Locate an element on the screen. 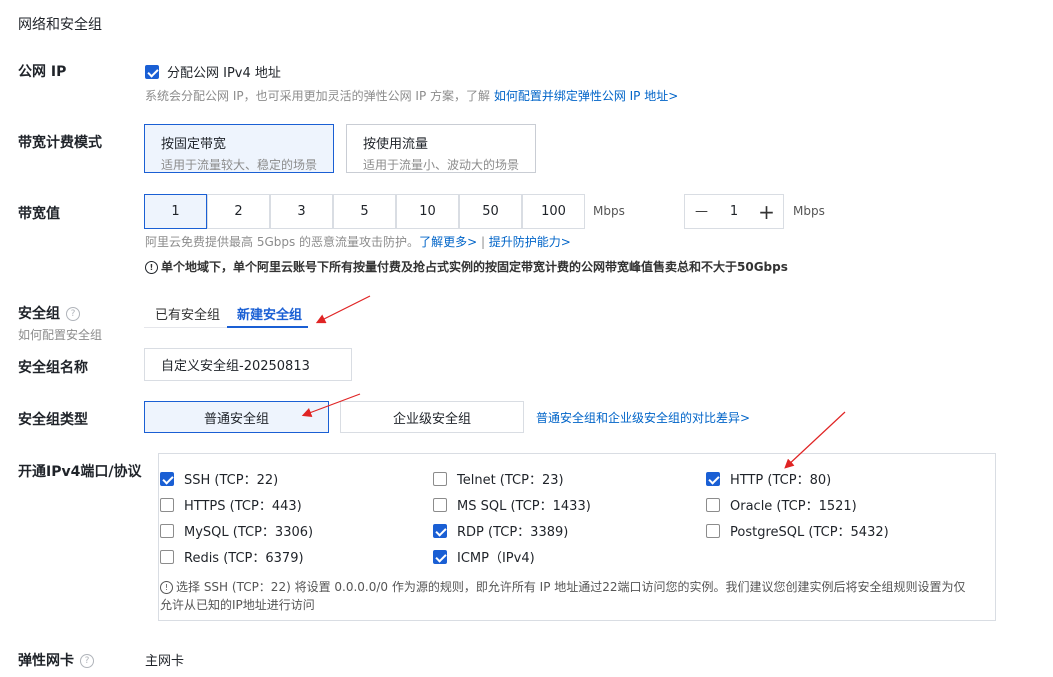 This screenshot has height=677, width=1053. port-label: Redis (TCP：6379) is located at coordinates (244, 558).